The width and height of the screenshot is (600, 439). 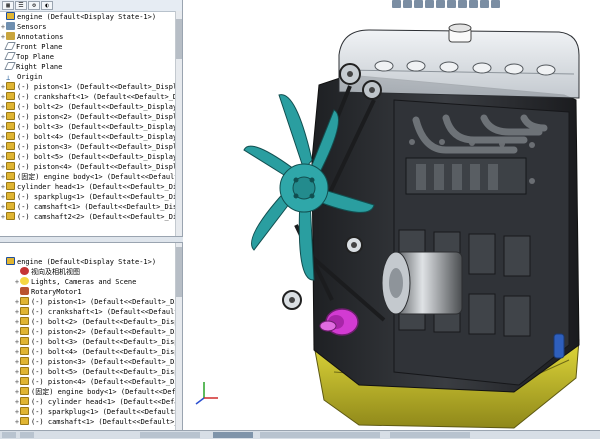 What do you see at coordinates (84, 282) in the screenshot?
I see `tree-item-label: Lights, Cameras and Scene` at bounding box center [84, 282].